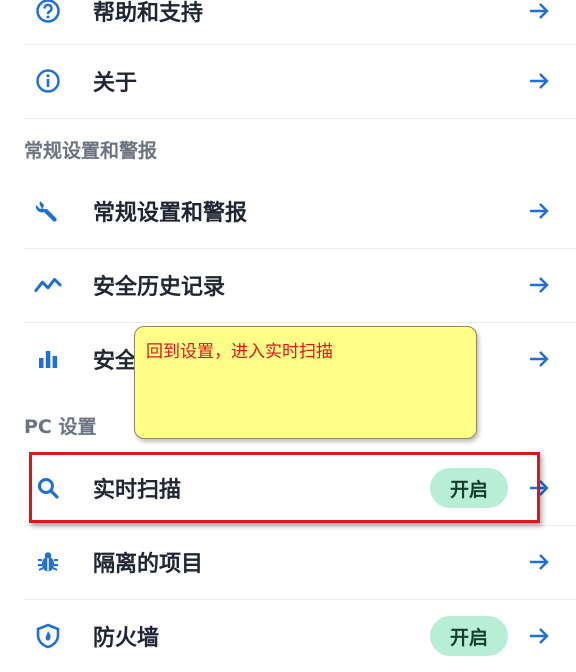 The width and height of the screenshot is (576, 672). What do you see at coordinates (60, 427) in the screenshot?
I see `section-heading-pc: PC 设置` at bounding box center [60, 427].